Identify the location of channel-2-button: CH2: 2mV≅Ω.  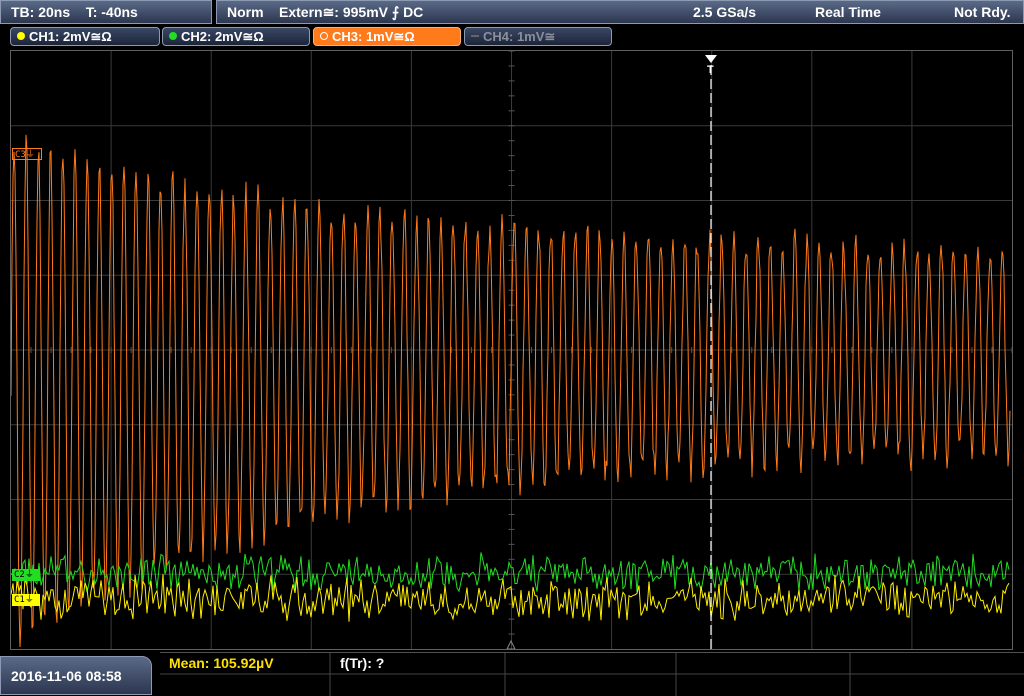
(236, 36).